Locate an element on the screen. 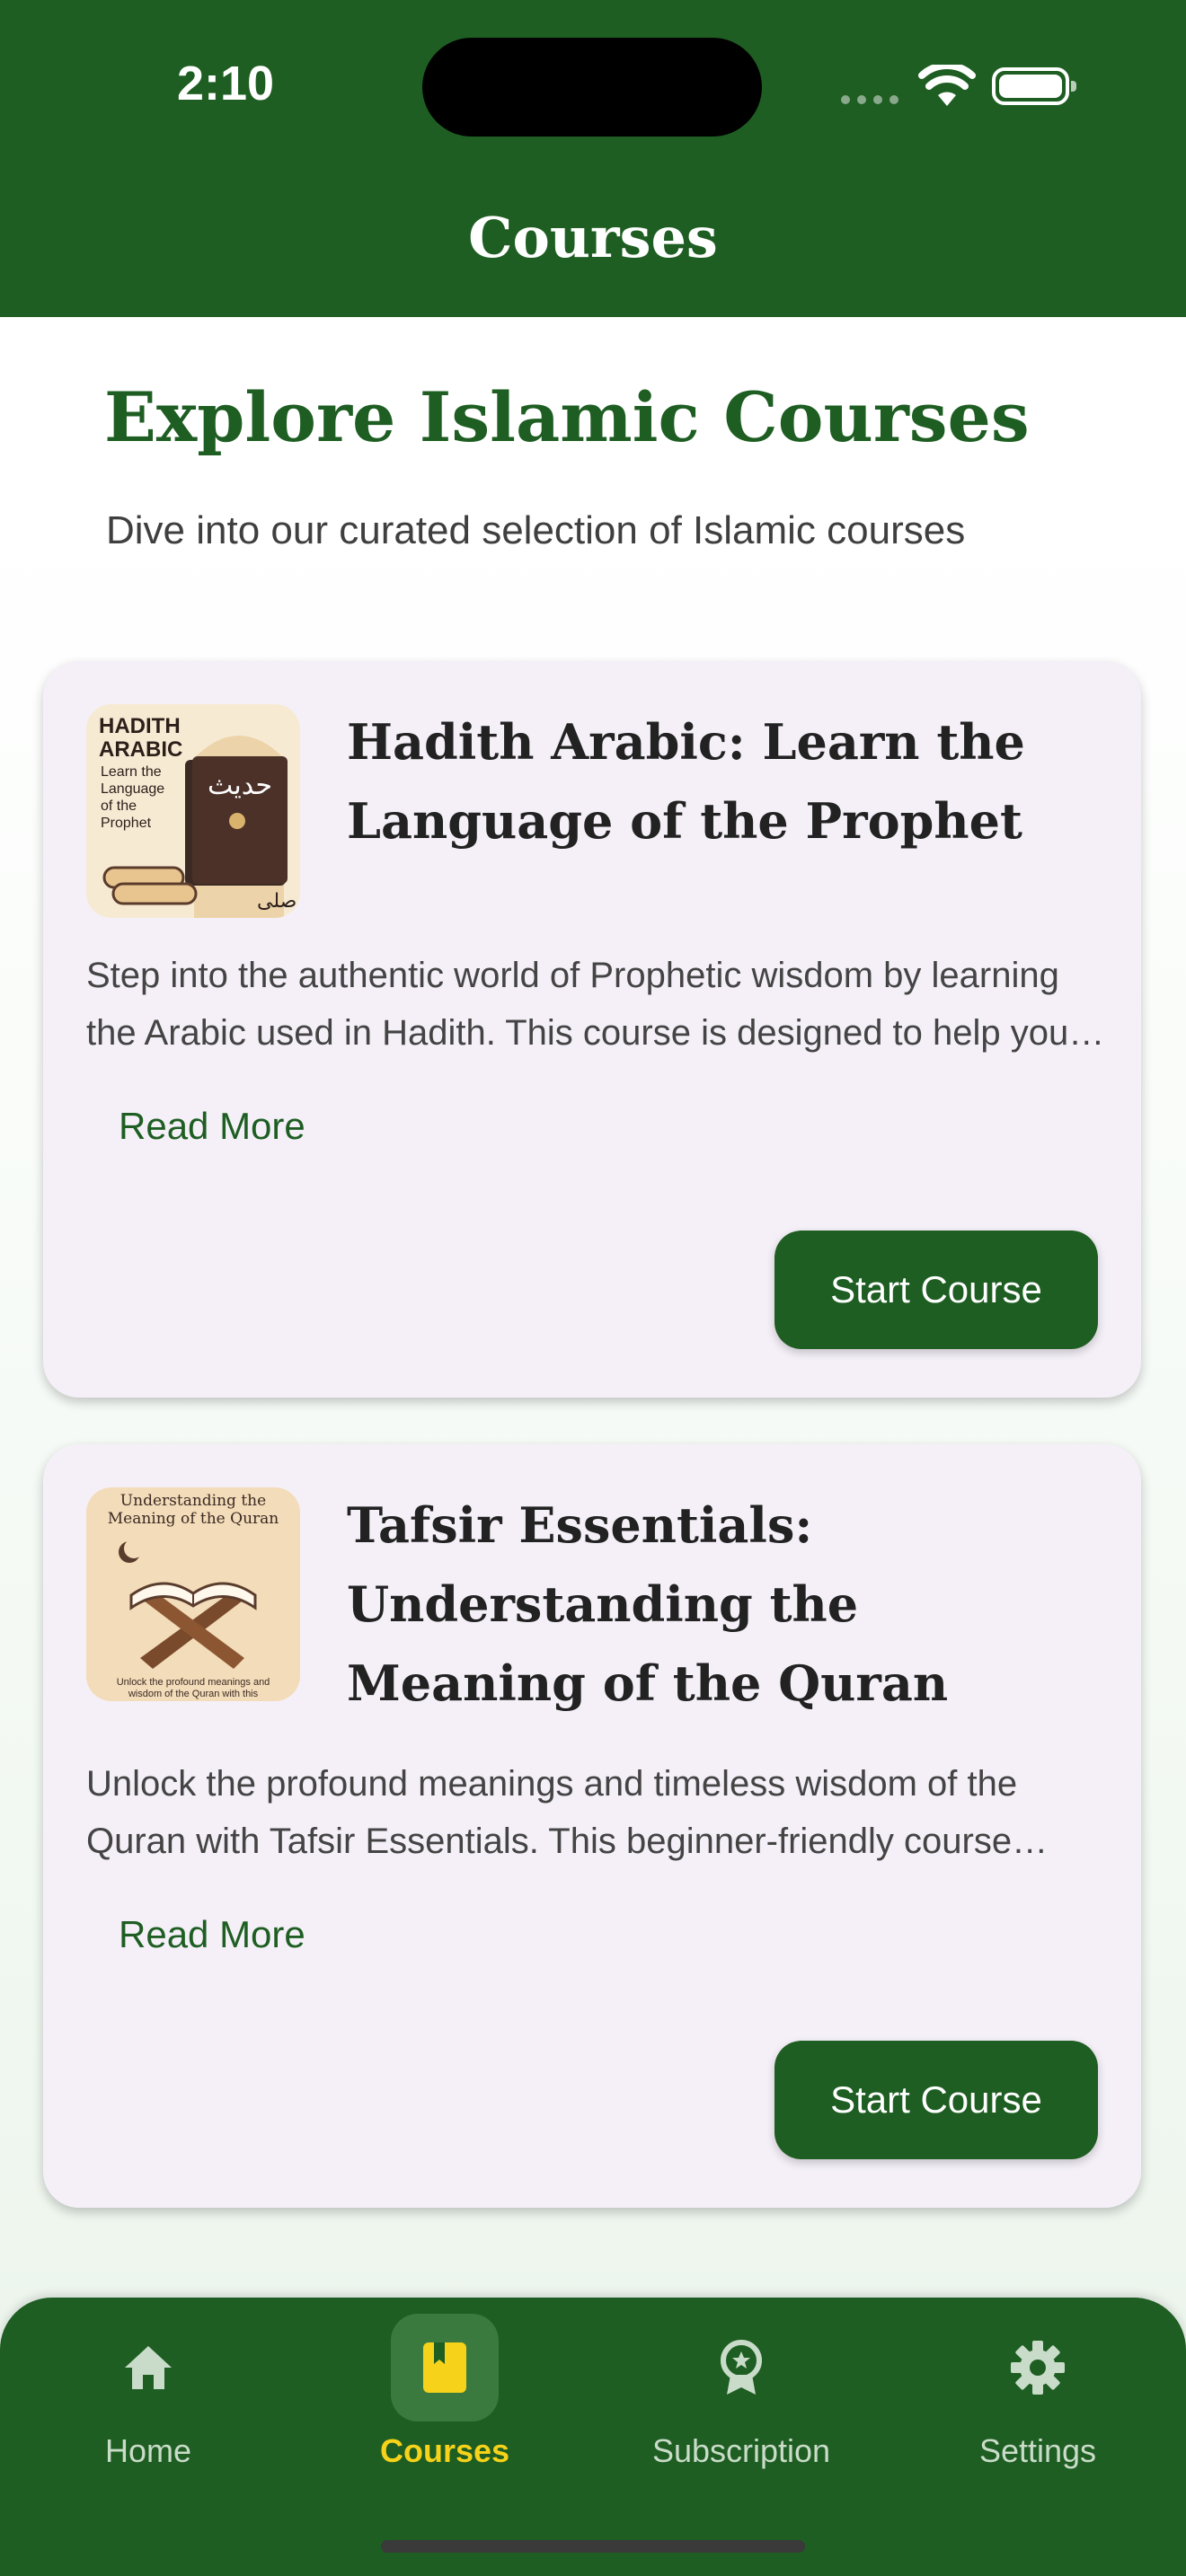 The width and height of the screenshot is (1186, 2576). nav-label-courses: Courses is located at coordinates (444, 2450).